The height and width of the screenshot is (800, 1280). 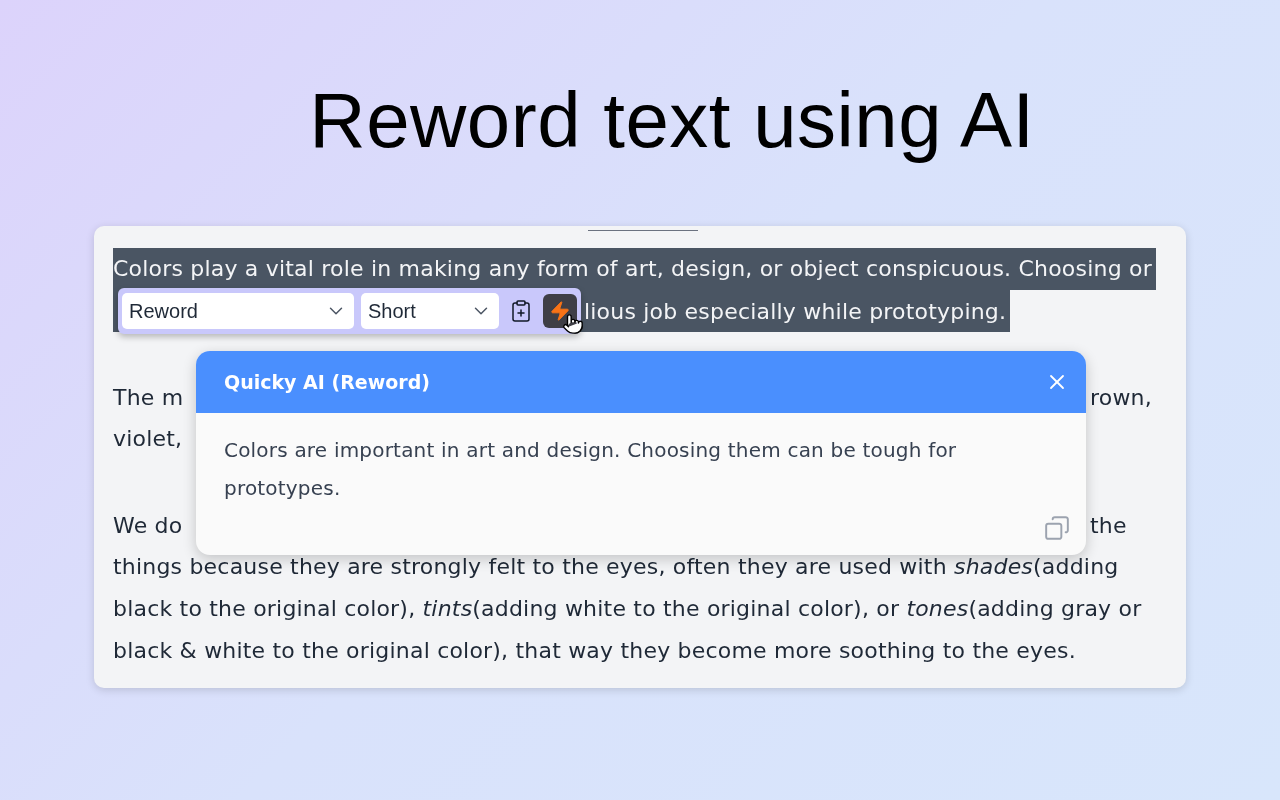 I want to click on paragraph-text: black & white to the original color), that way they become more soothing to the eyes., so click(x=595, y=651).